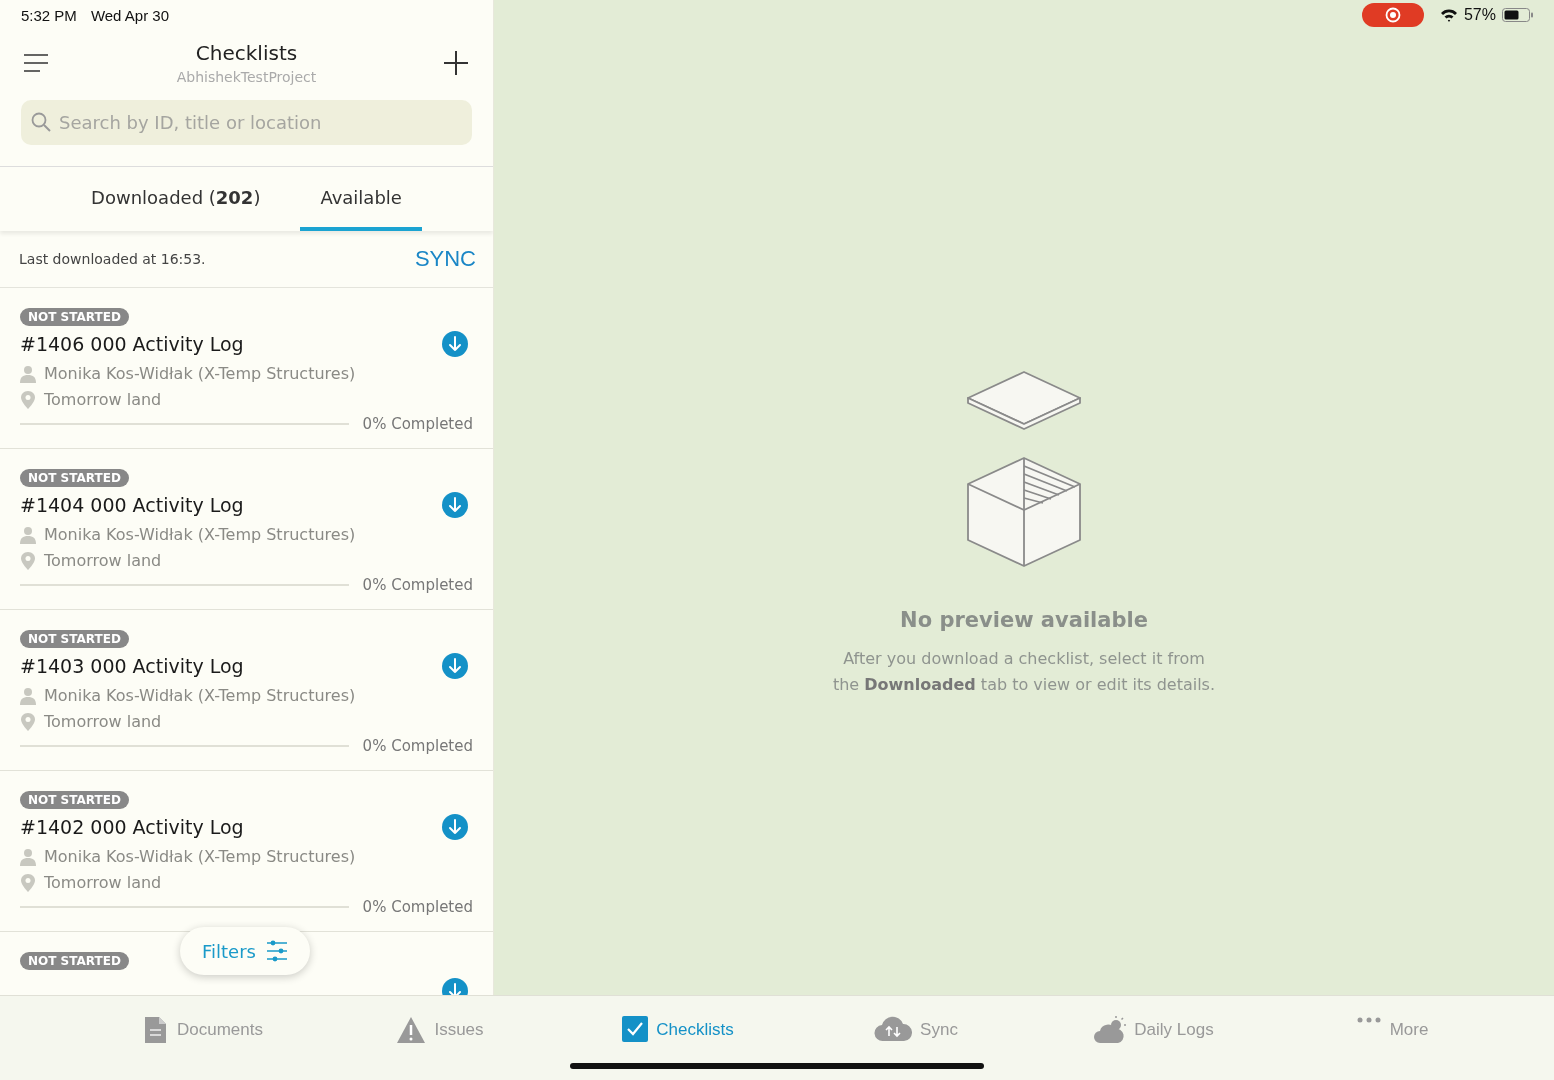 Image resolution: width=1554 pixels, height=1080 pixels. Describe the element at coordinates (132, 505) in the screenshot. I see `checklist-title: #1404 000 Activity Log` at that location.